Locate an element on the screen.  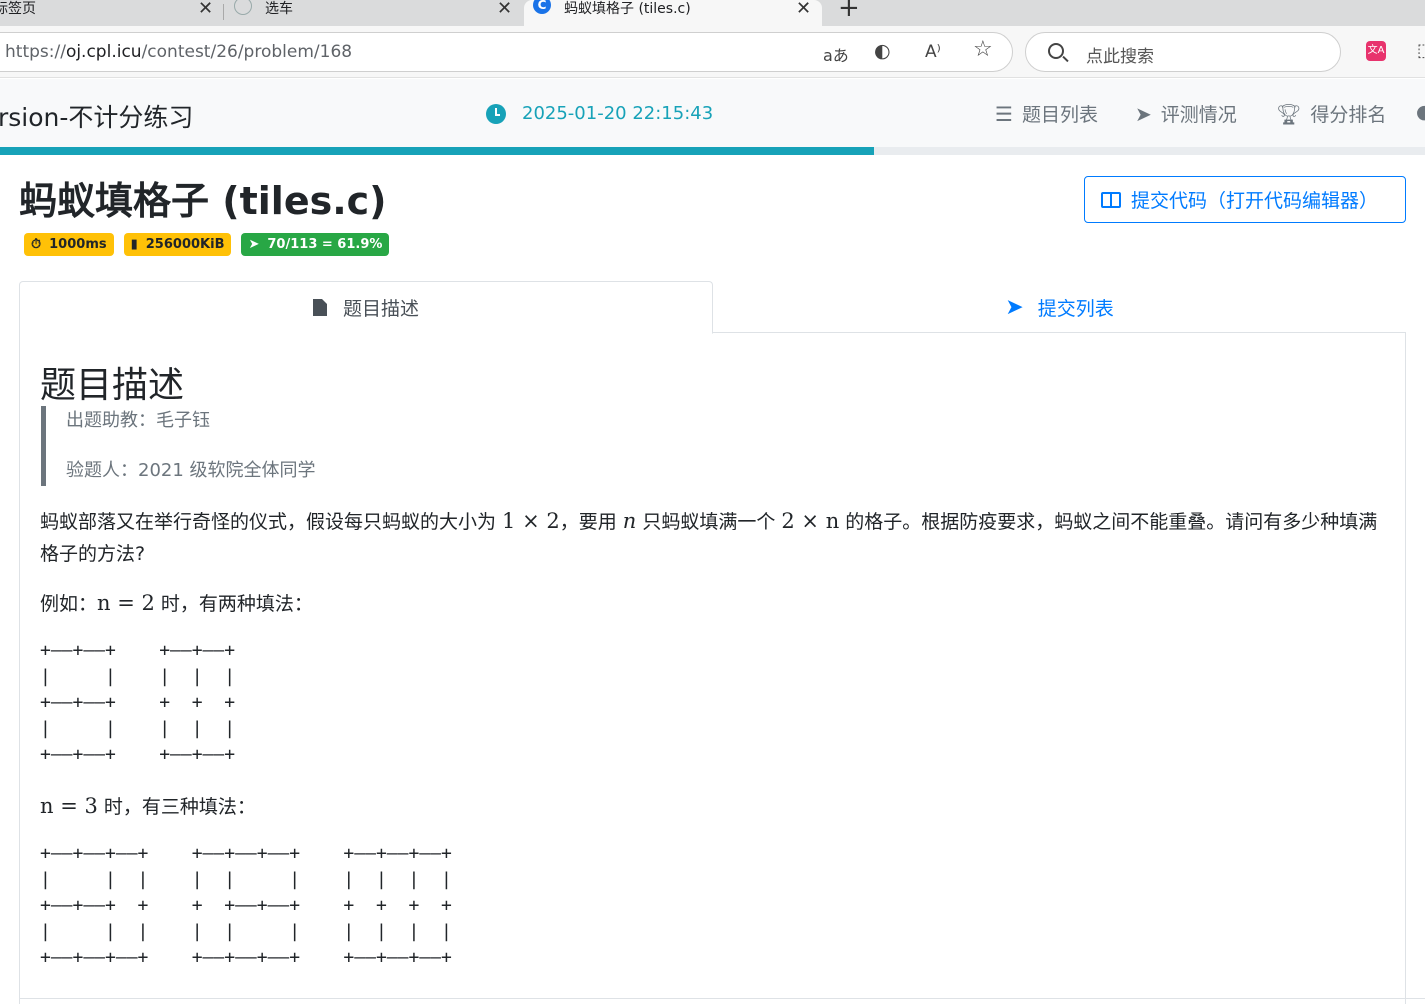
nav-problem-list: ☰ 题目列表 is located at coordinates (1046, 113).